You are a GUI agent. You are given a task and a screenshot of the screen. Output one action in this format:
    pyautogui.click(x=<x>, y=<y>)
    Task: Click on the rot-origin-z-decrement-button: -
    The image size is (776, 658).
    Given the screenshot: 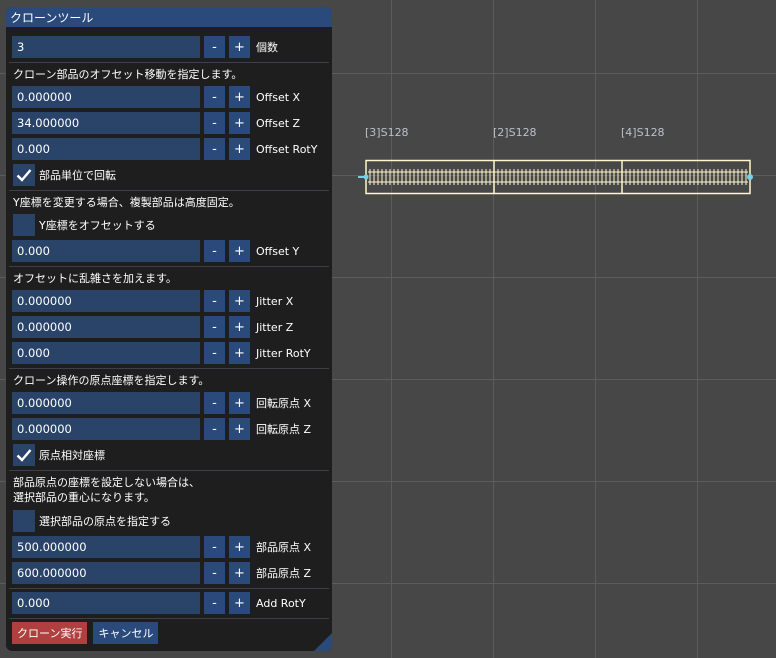 What is the action you would take?
    pyautogui.click(x=214, y=429)
    